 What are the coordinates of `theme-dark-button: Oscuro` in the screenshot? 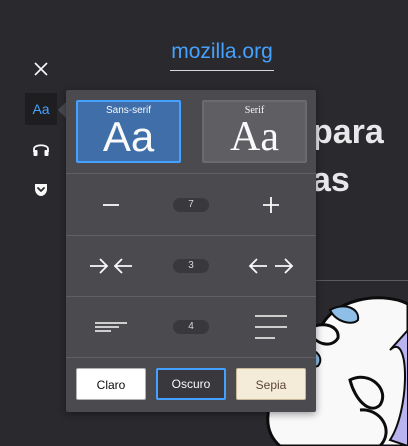 It's located at (191, 384).